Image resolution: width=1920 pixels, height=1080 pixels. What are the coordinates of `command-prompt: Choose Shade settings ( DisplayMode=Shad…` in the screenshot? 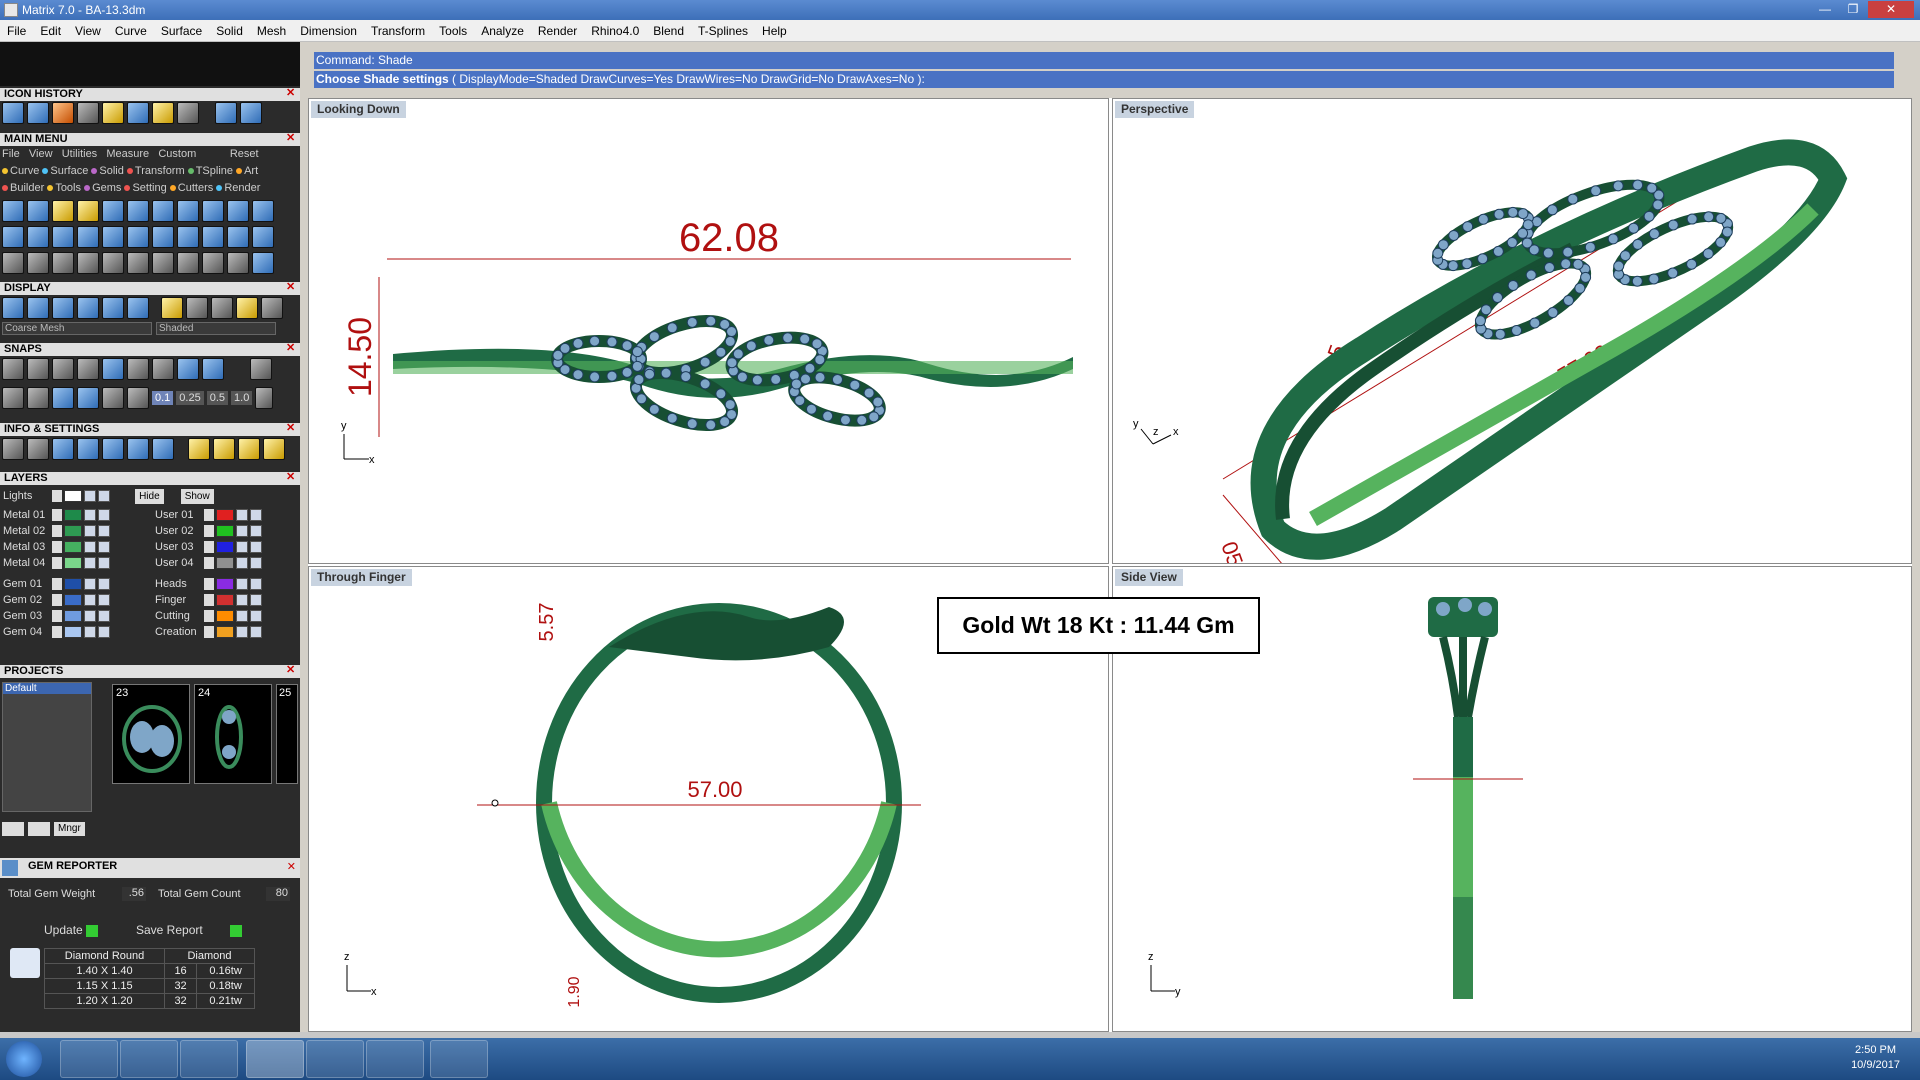 It's located at (1104, 79).